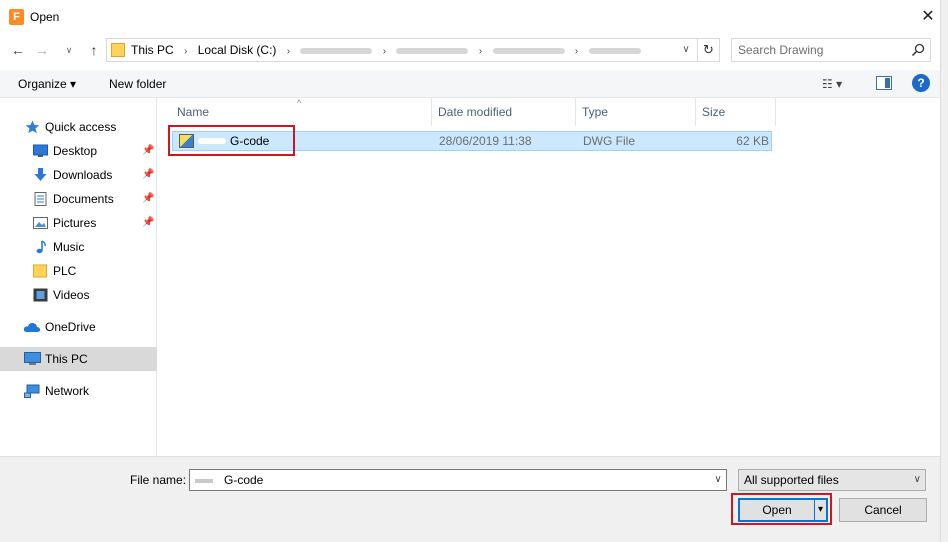 Image resolution: width=948 pixels, height=542 pixels. I want to click on breadcrumb-this-pc: This PC, so click(152, 50).